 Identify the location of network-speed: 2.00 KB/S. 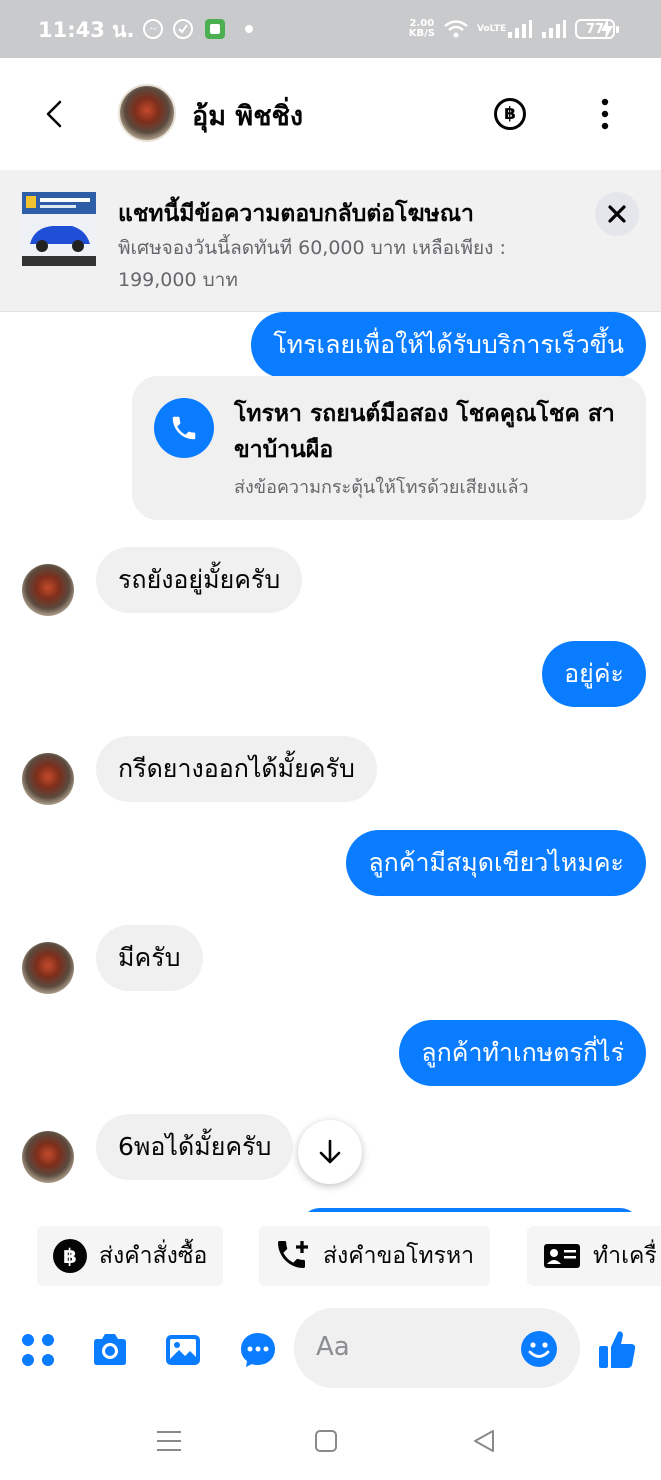
(422, 29).